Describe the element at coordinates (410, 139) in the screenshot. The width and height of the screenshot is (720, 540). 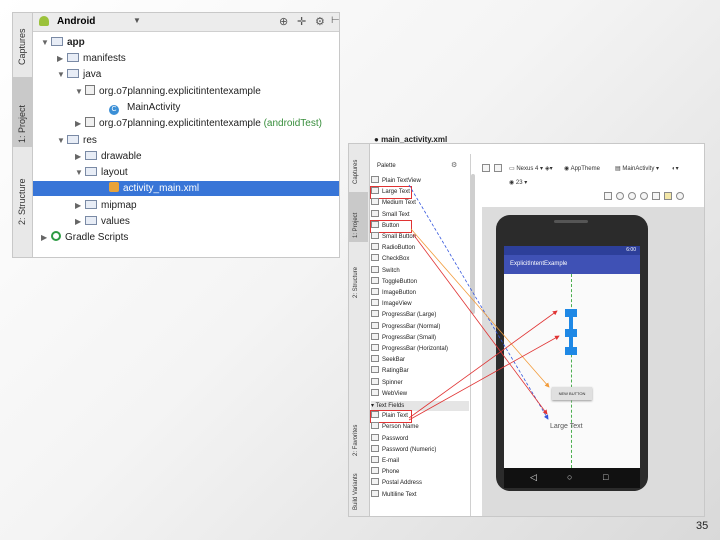
I see `file-tab: ● main_activity.xml` at that location.